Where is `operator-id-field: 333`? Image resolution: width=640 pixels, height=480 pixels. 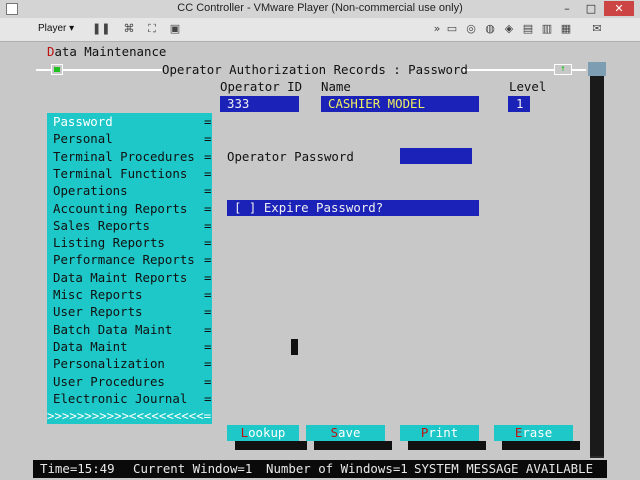 operator-id-field: 333 is located at coordinates (259, 104).